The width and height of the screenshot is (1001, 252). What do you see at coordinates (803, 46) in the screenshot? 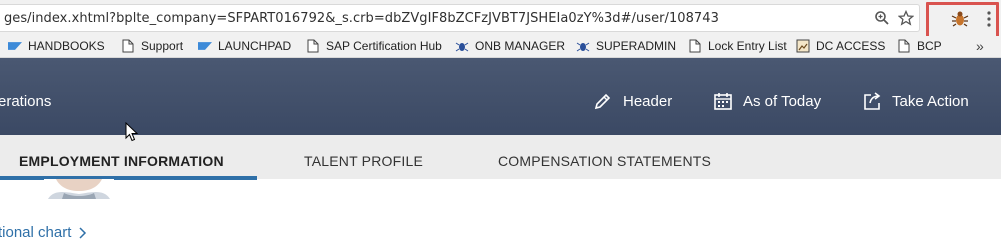
I see `image-icon` at bounding box center [803, 46].